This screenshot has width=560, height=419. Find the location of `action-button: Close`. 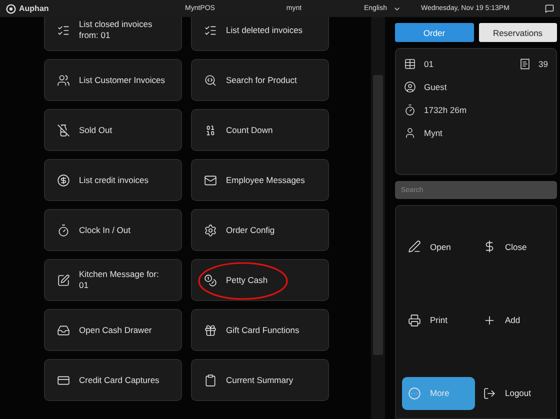

action-button: Close is located at coordinates (513, 247).